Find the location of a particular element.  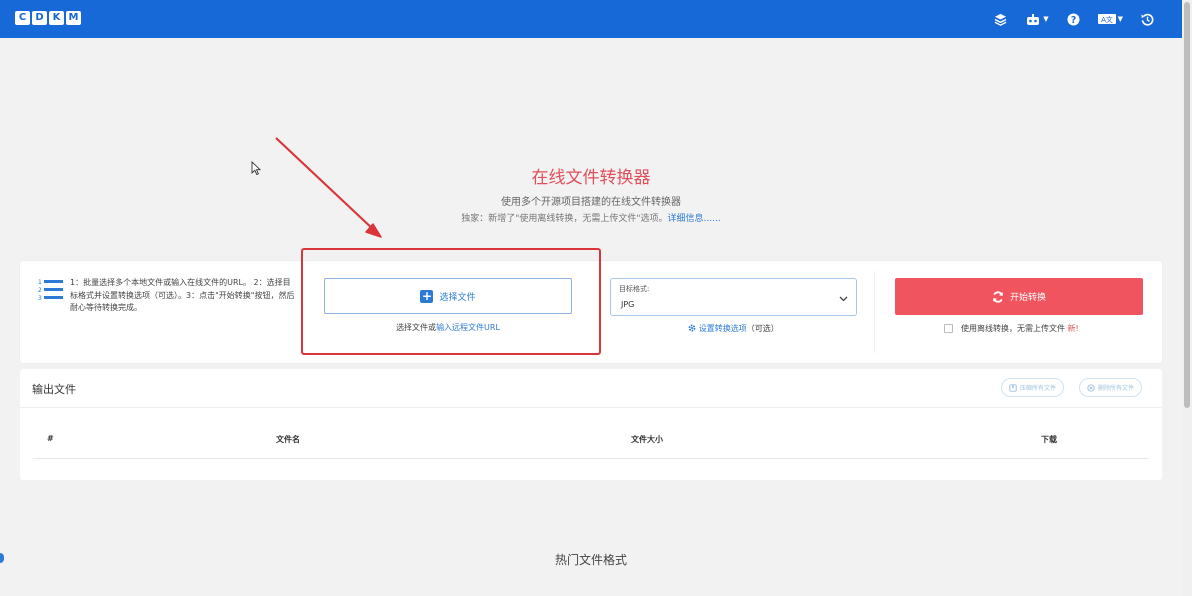

plus-icon: + is located at coordinates (427, 295).